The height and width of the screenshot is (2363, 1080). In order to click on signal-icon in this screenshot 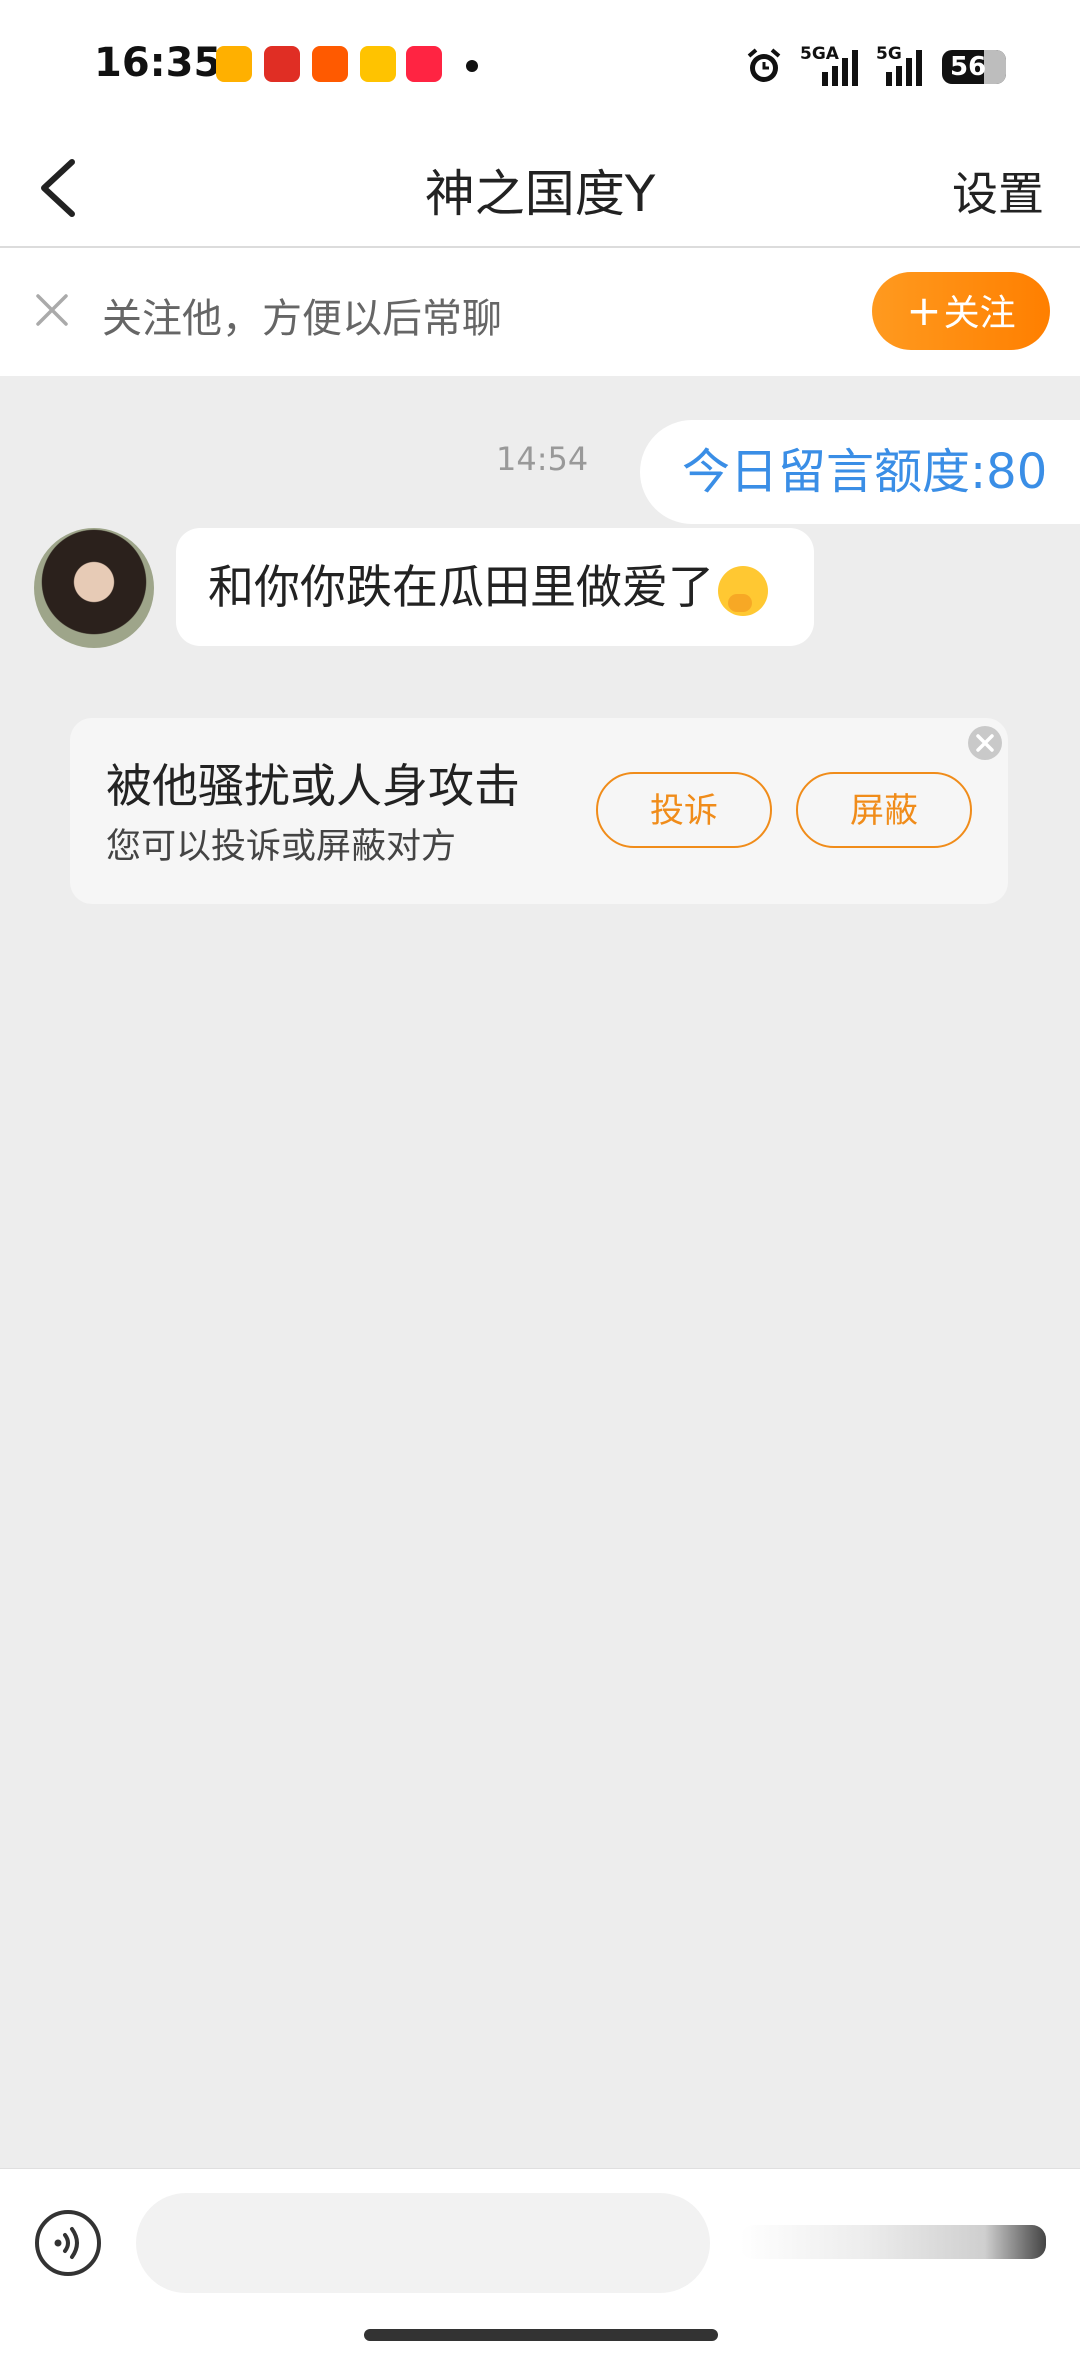, I will do `click(840, 68)`.